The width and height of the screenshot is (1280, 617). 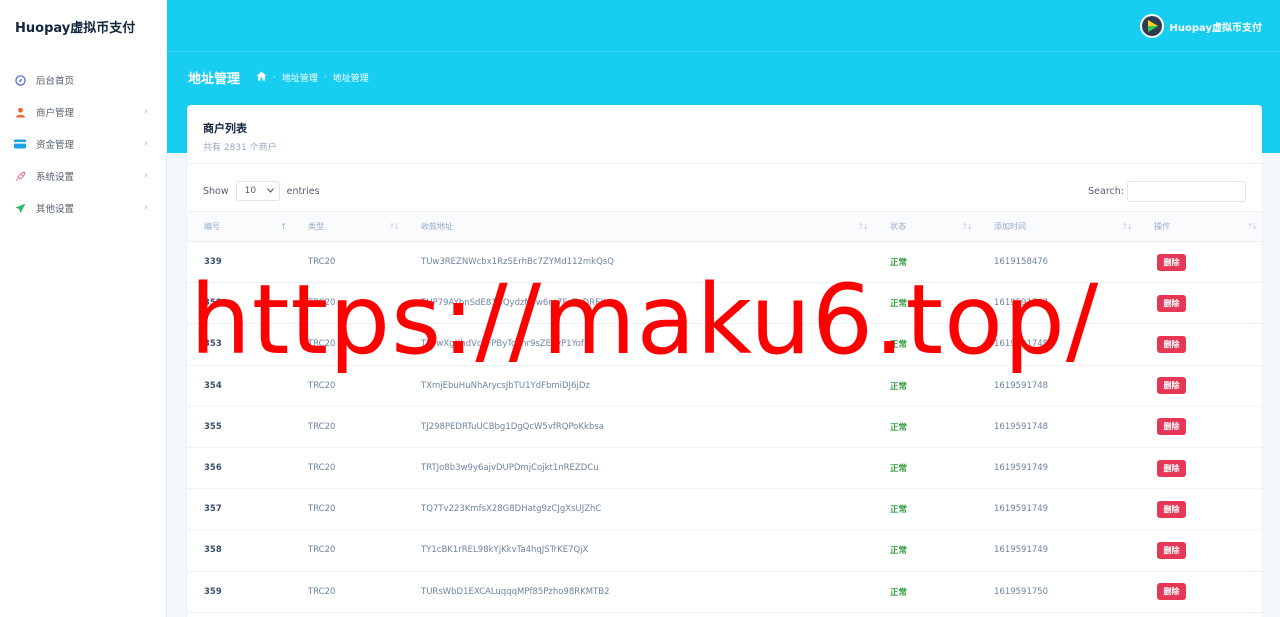 What do you see at coordinates (515, 591) in the screenshot?
I see `cell-address: TURsWbD1EXCALuqqqMPf85Pzho98RKMTB2` at bounding box center [515, 591].